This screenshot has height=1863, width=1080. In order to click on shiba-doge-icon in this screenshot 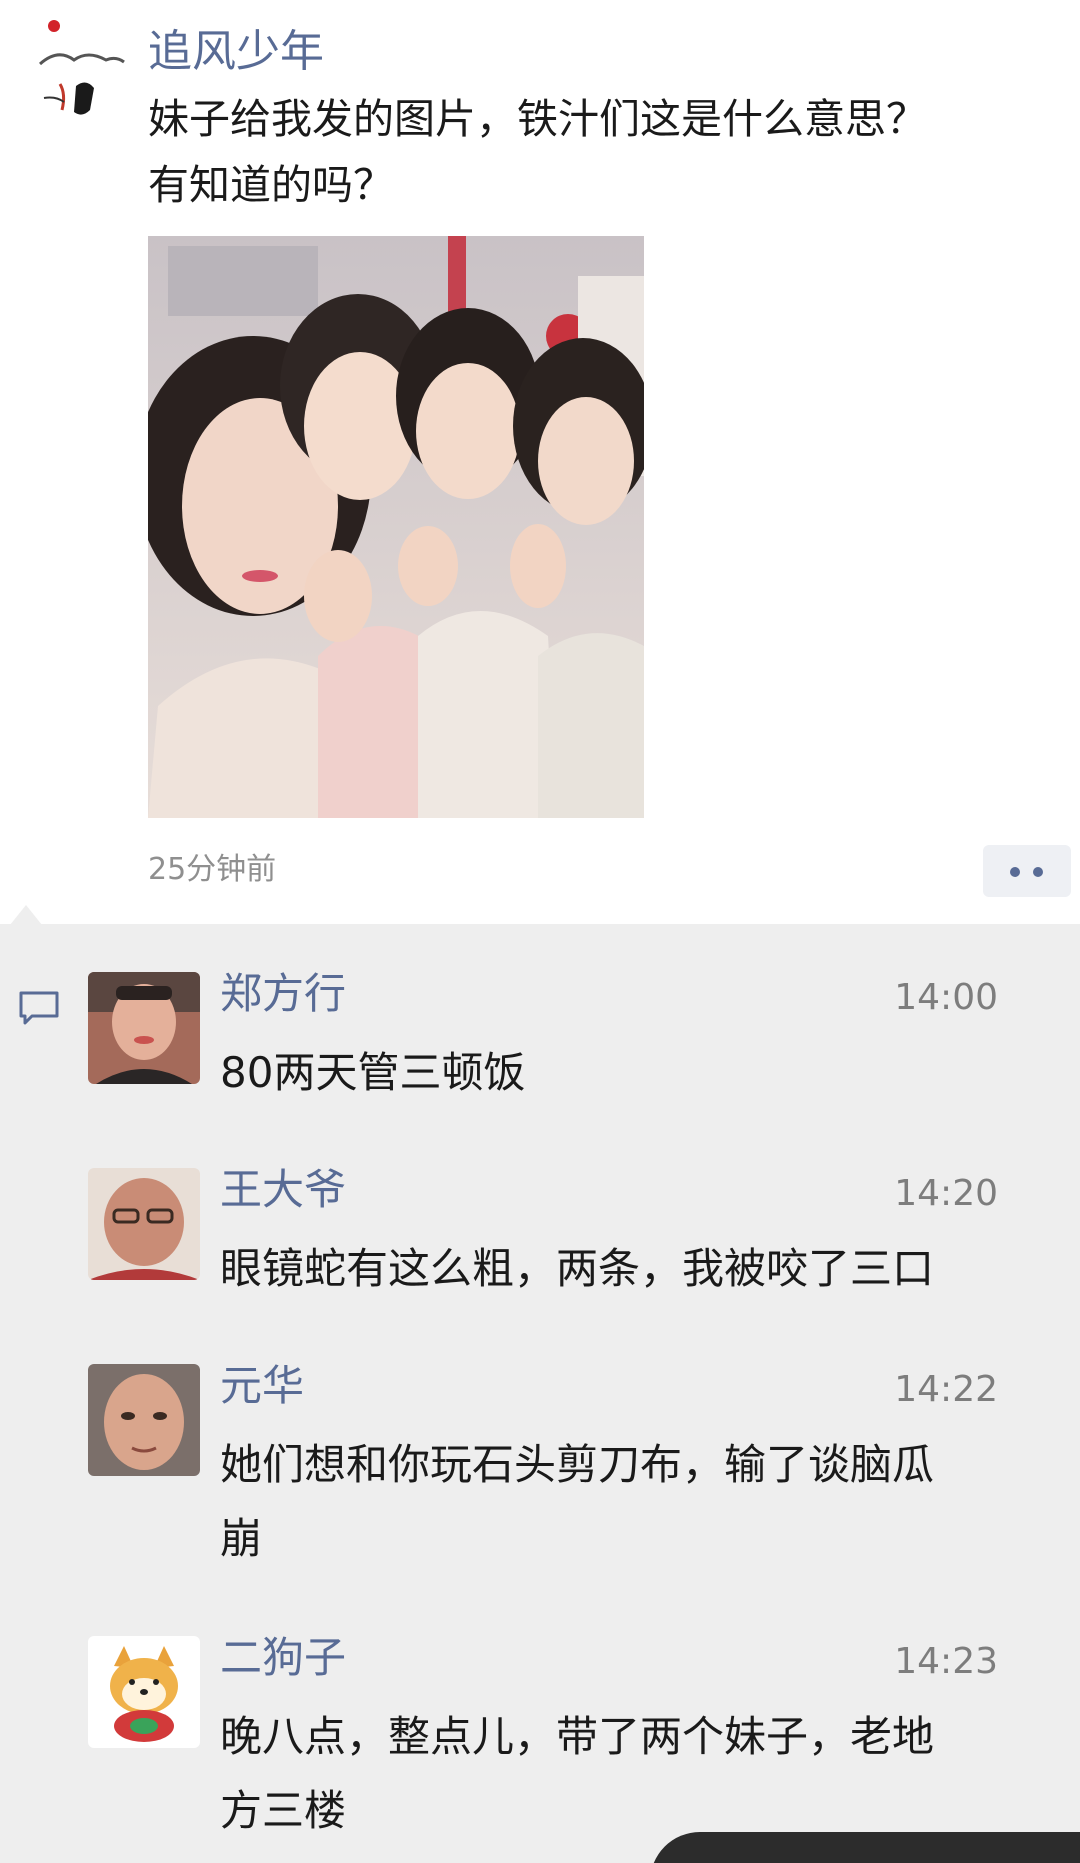, I will do `click(144, 1692)`.